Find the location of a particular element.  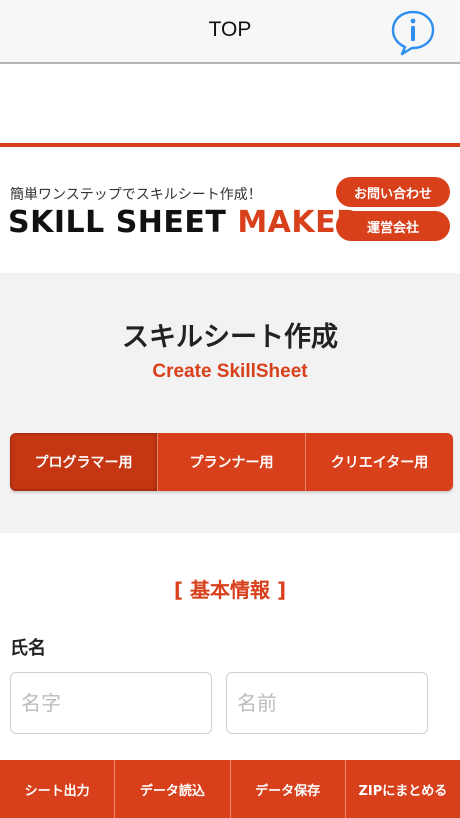

tab-programmer: プログラマー用 is located at coordinates (84, 462).